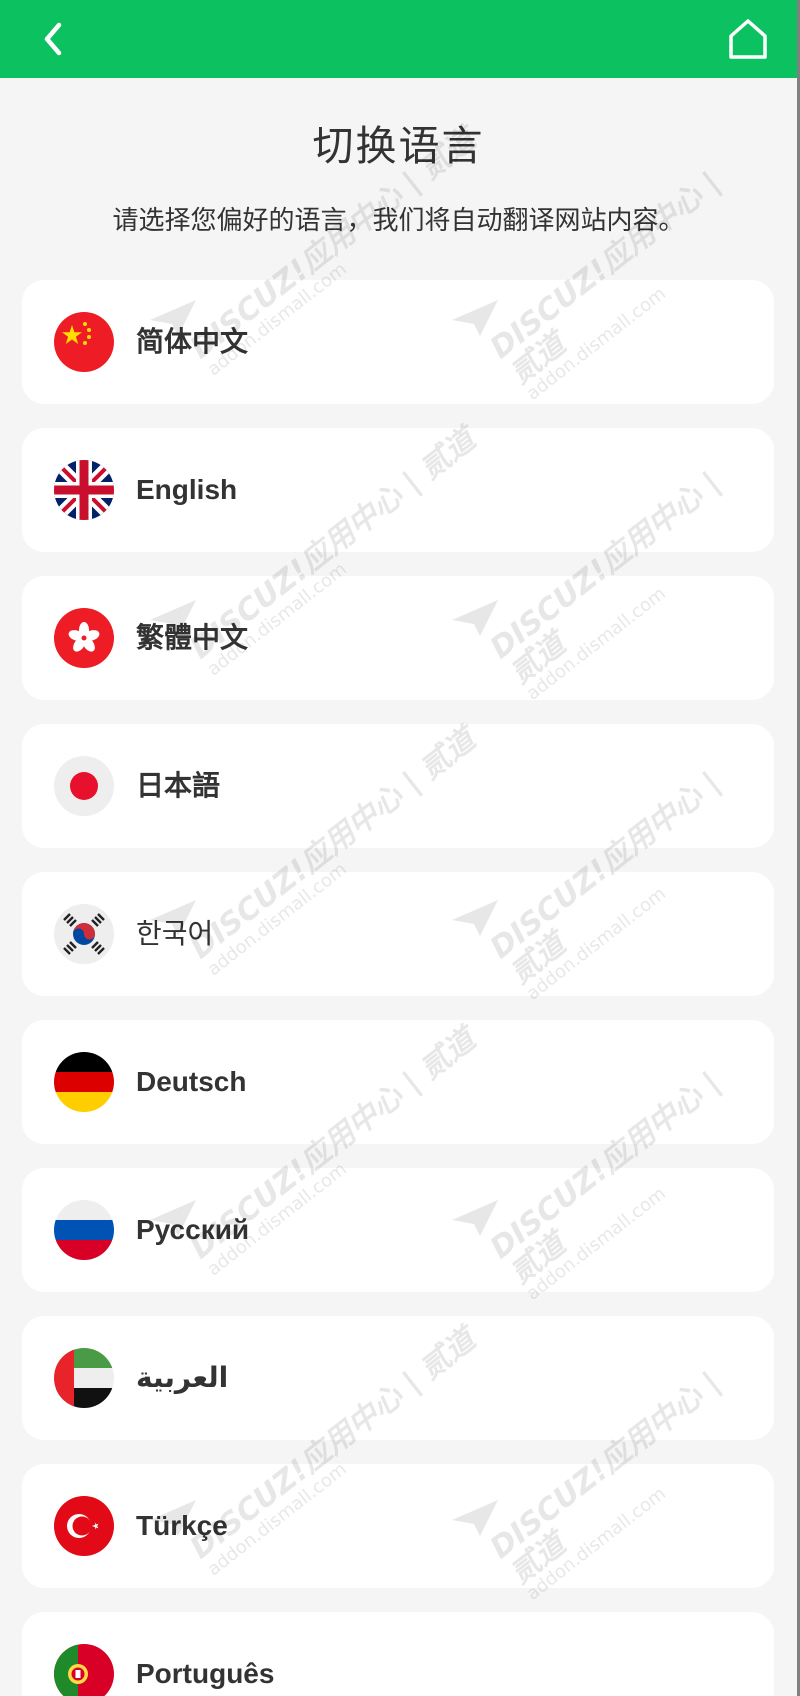 The height and width of the screenshot is (1696, 800). I want to click on japan-flag-icon, so click(84, 786).